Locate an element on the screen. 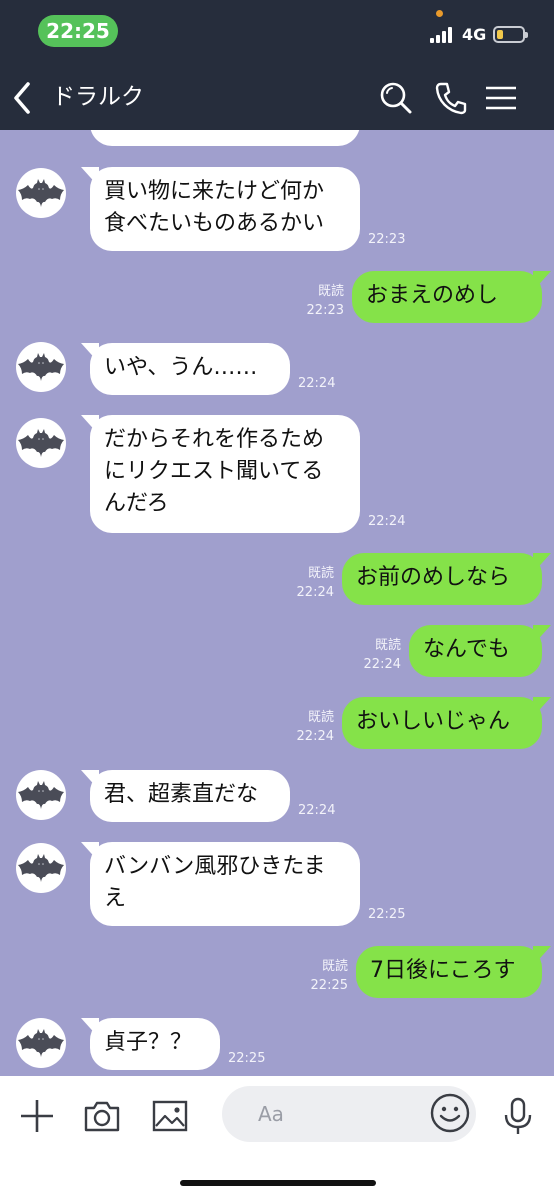 This screenshot has width=554, height=1200. message-text-line: 食べたいものあるかい is located at coordinates (214, 223).